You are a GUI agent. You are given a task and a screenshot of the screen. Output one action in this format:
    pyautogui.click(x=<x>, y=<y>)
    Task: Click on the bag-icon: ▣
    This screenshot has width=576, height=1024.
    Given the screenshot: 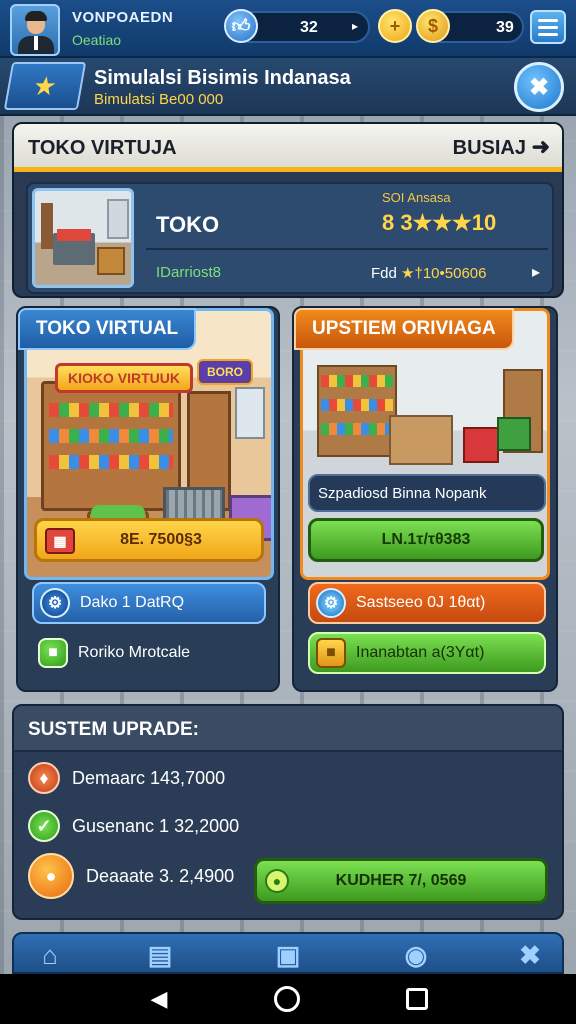 What is the action you would take?
    pyautogui.click(x=288, y=955)
    